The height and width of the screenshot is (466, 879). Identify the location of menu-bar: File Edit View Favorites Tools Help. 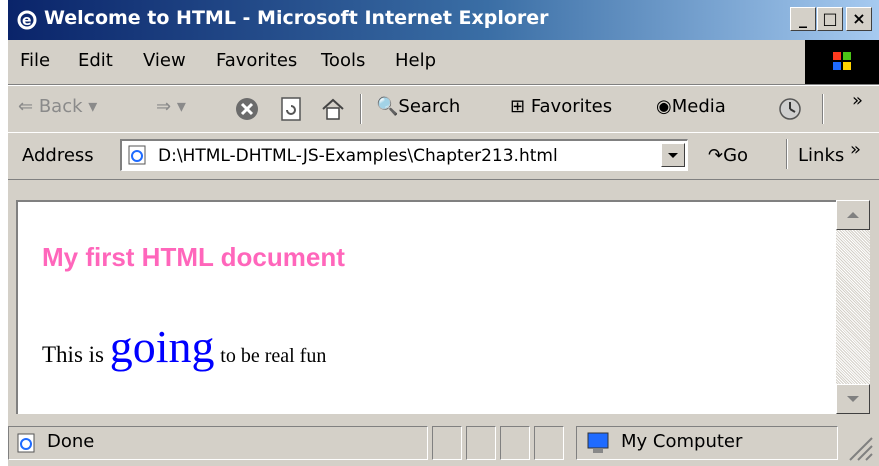
(443, 62).